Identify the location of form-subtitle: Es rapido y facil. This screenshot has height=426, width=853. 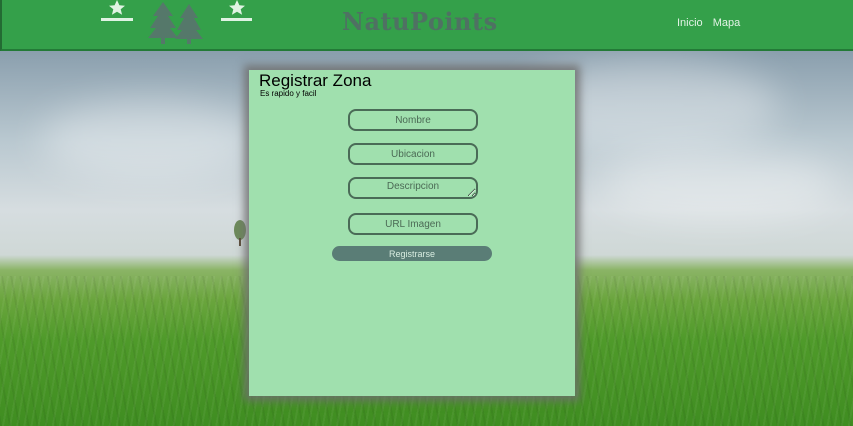
(288, 93).